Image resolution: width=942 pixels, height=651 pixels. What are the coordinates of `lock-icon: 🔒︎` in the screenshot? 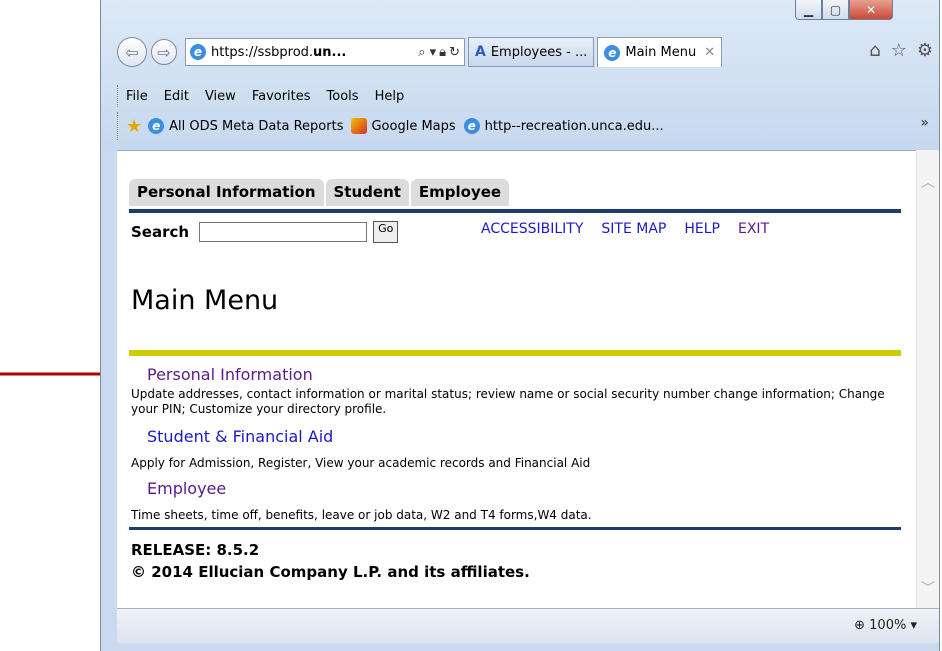 It's located at (442, 52).